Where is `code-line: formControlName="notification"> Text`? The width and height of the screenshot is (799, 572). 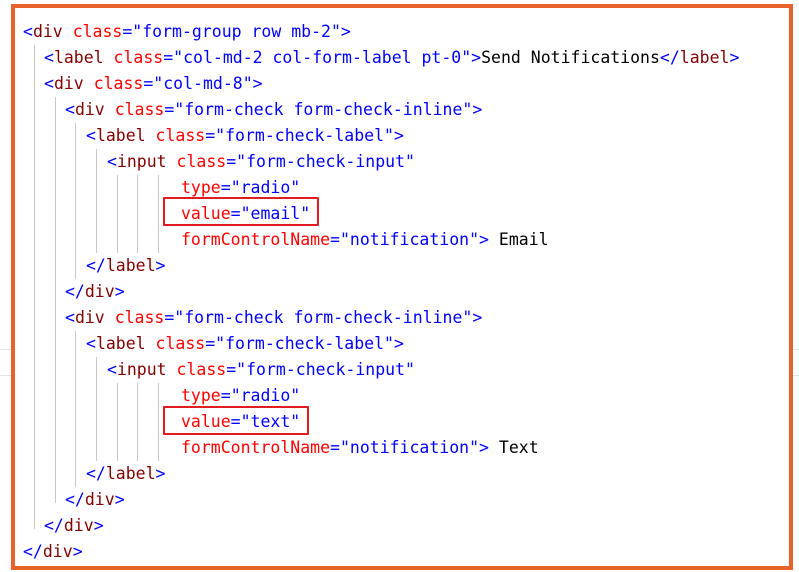
code-line: formControlName="notification"> Text is located at coordinates (360, 448).